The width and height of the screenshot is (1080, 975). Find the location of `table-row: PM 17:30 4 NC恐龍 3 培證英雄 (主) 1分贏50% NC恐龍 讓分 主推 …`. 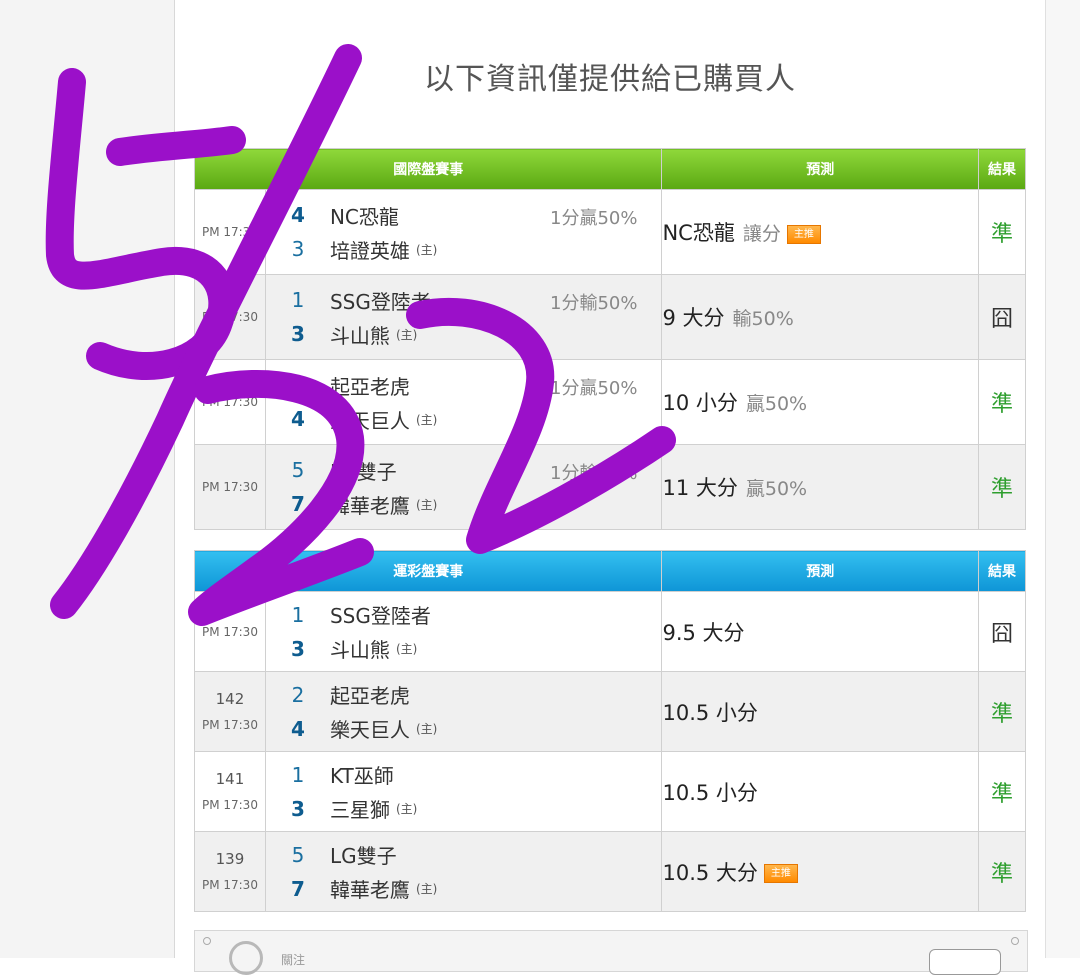

table-row: PM 17:30 4 NC恐龍 3 培證英雄 (主) 1分贏50% NC恐龍 讓分 主推 … is located at coordinates (610, 232).